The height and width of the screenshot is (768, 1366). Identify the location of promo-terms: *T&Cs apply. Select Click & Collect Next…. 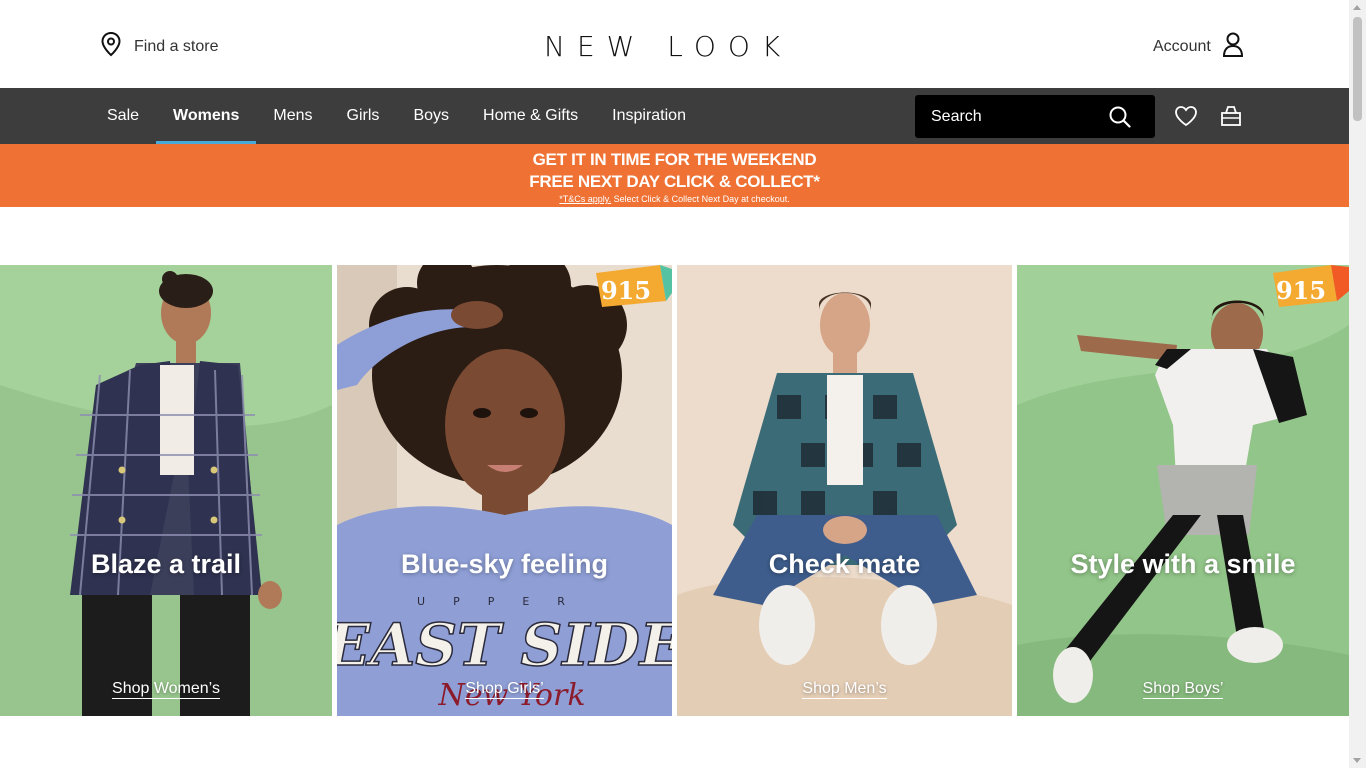
(674, 199).